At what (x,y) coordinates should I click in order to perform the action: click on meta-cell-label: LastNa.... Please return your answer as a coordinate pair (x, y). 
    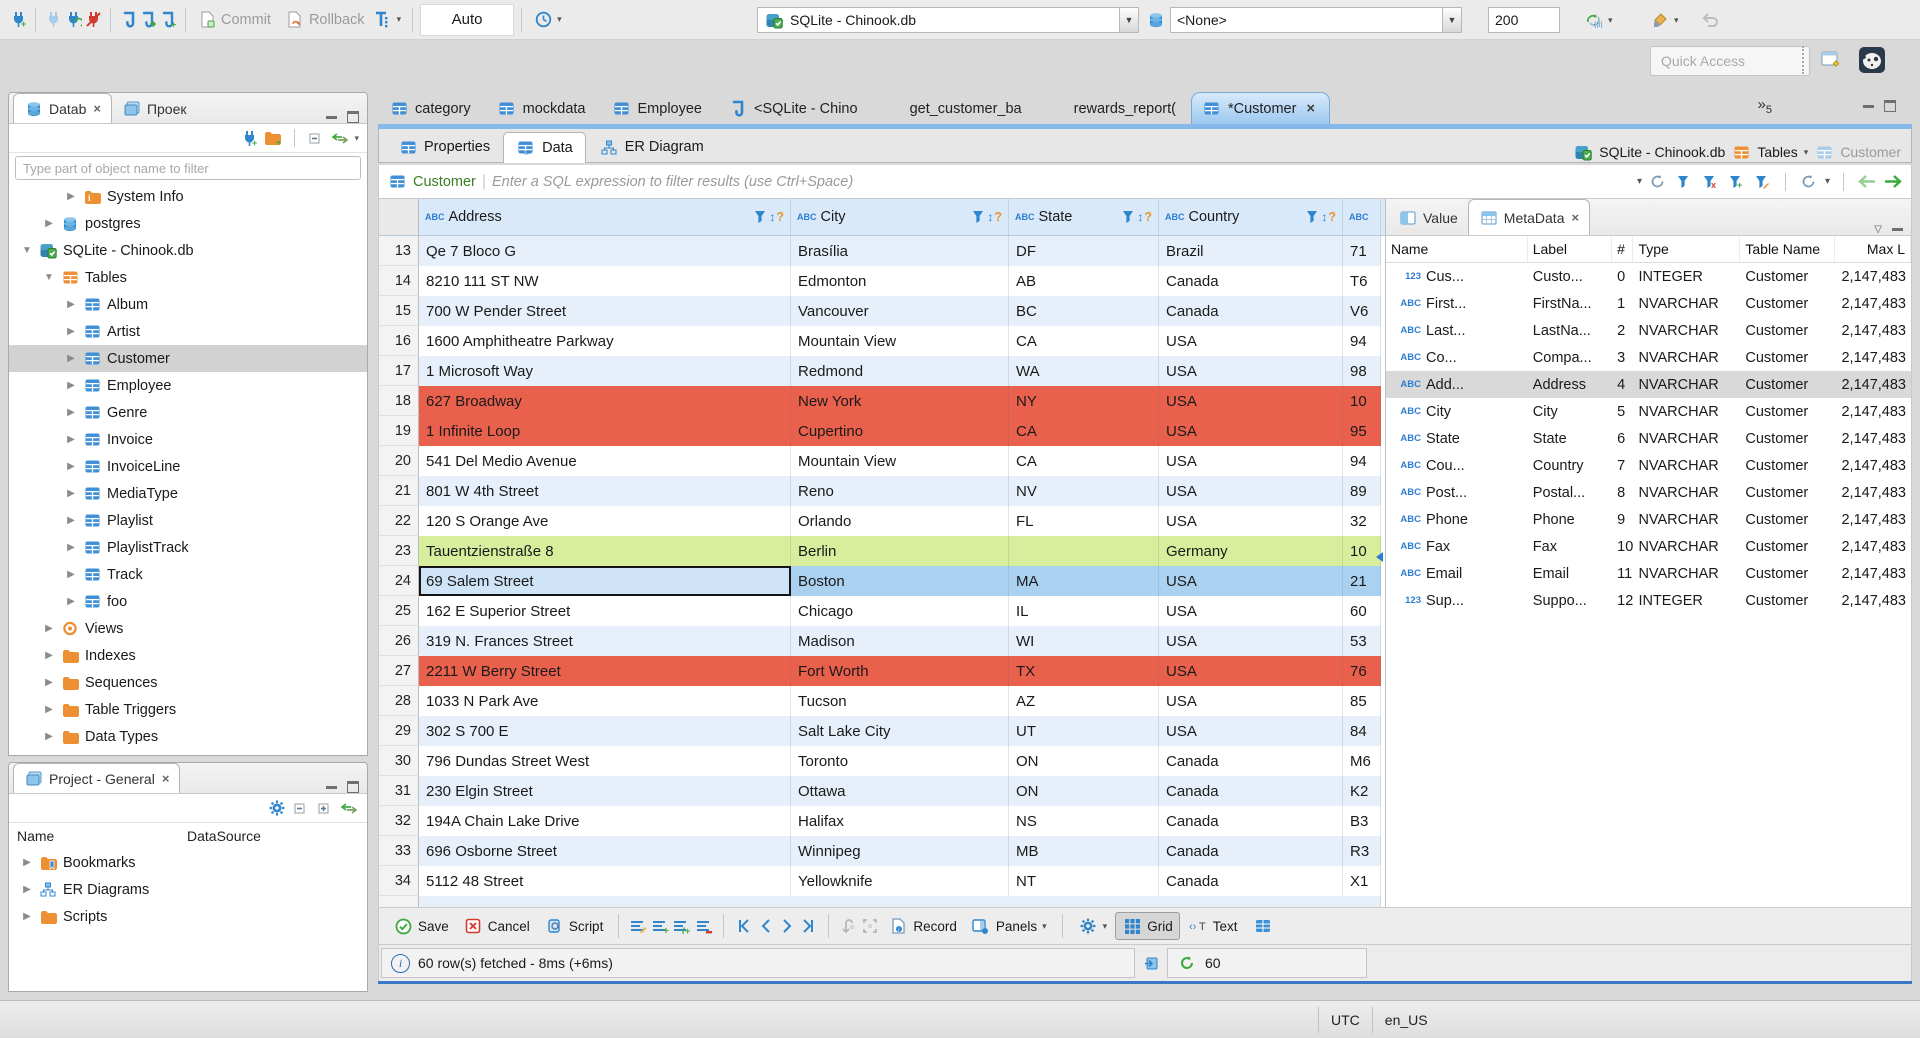
    Looking at the image, I should click on (1570, 330).